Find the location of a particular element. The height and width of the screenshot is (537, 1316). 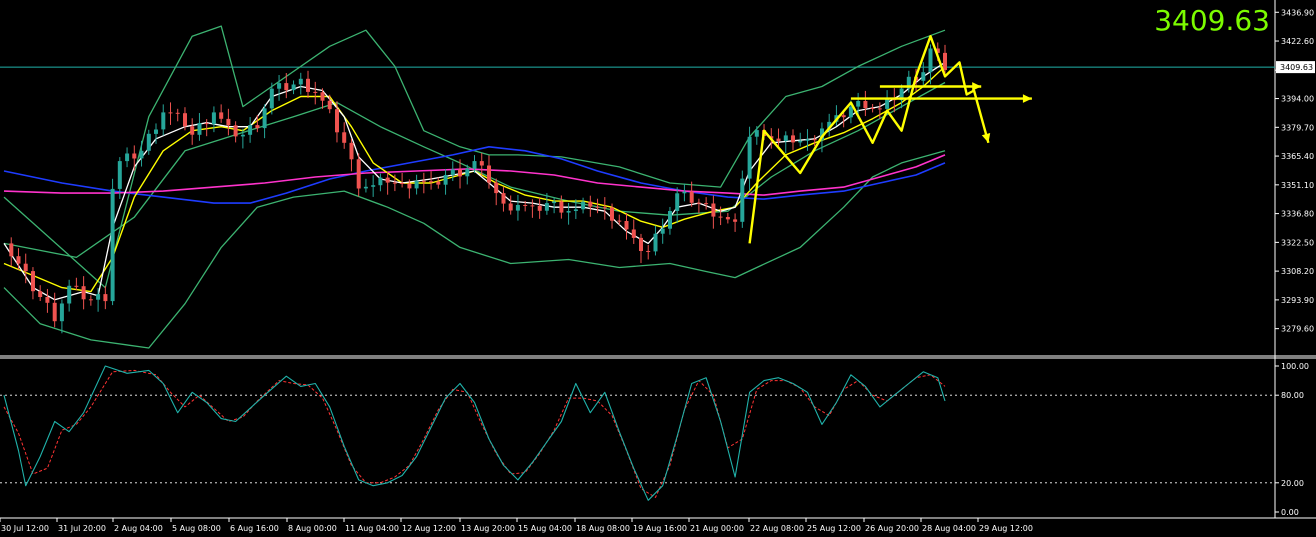

time-tick-label: 30 Jul 12:00 is located at coordinates (25, 528).